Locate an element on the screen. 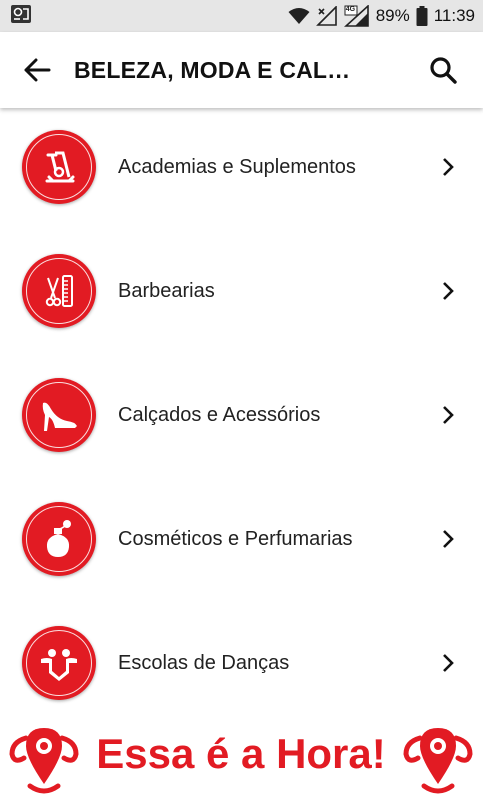 The height and width of the screenshot is (800, 483). high-heel-shoe-icon is located at coordinates (59, 416).